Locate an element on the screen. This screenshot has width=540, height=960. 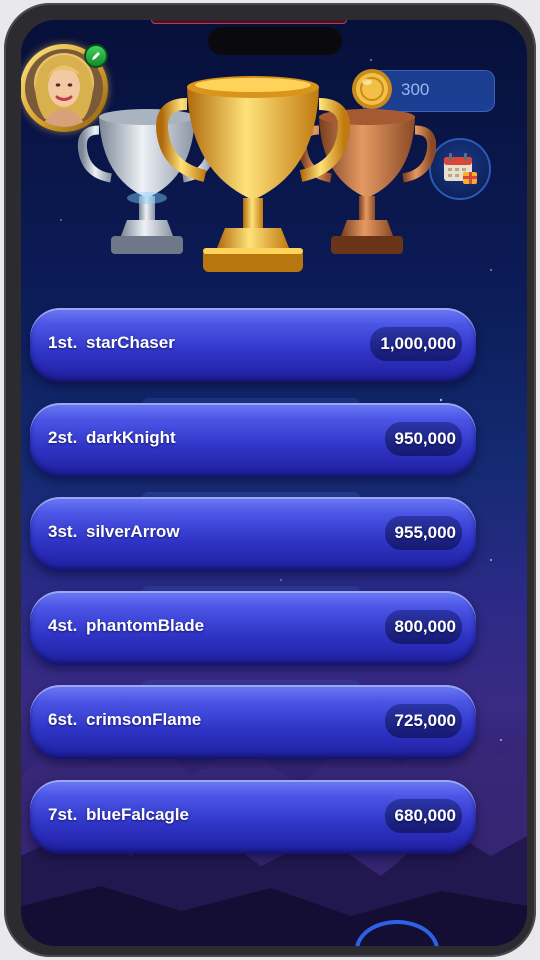
calendar-gift-icon is located at coordinates (460, 169).